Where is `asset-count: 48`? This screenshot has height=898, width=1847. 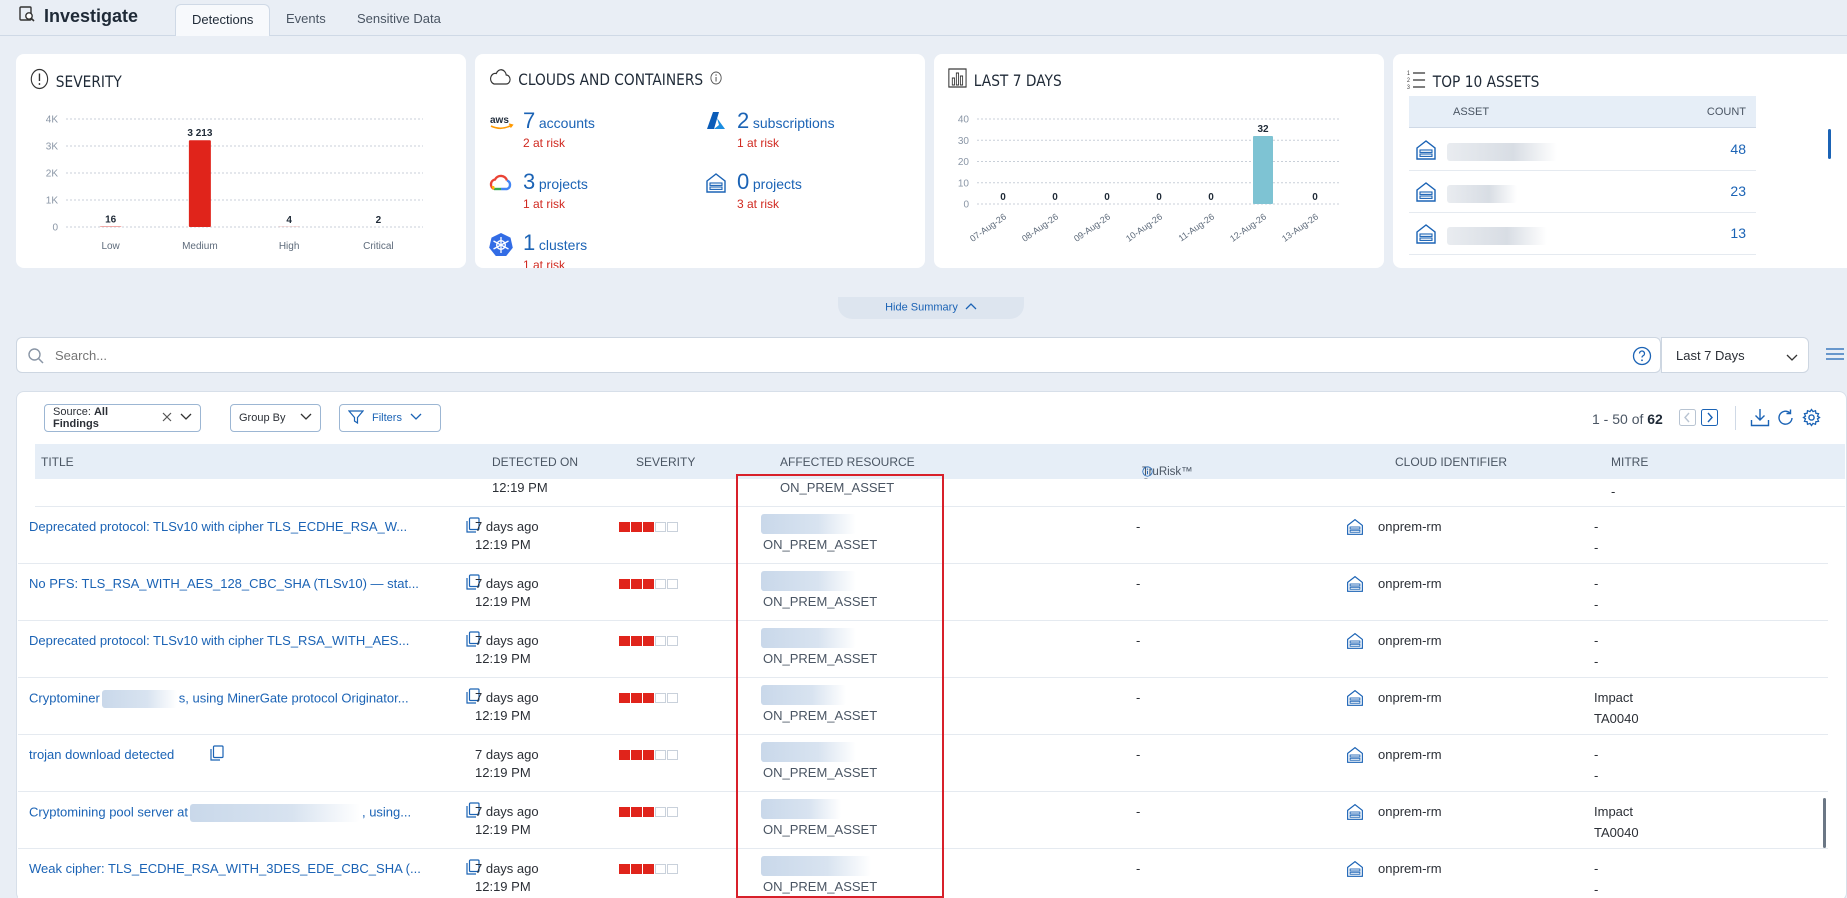 asset-count: 48 is located at coordinates (1738, 149).